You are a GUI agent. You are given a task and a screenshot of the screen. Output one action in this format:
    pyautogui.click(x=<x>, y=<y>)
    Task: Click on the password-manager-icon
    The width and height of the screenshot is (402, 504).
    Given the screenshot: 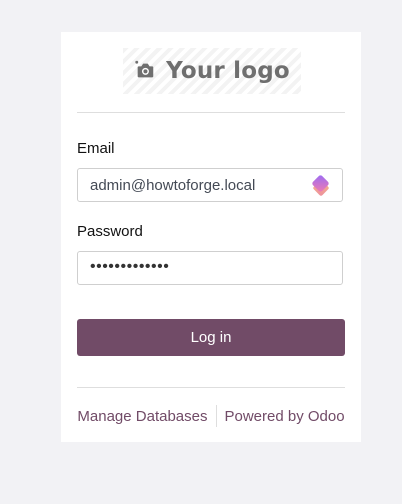 What is the action you would take?
    pyautogui.click(x=321, y=186)
    